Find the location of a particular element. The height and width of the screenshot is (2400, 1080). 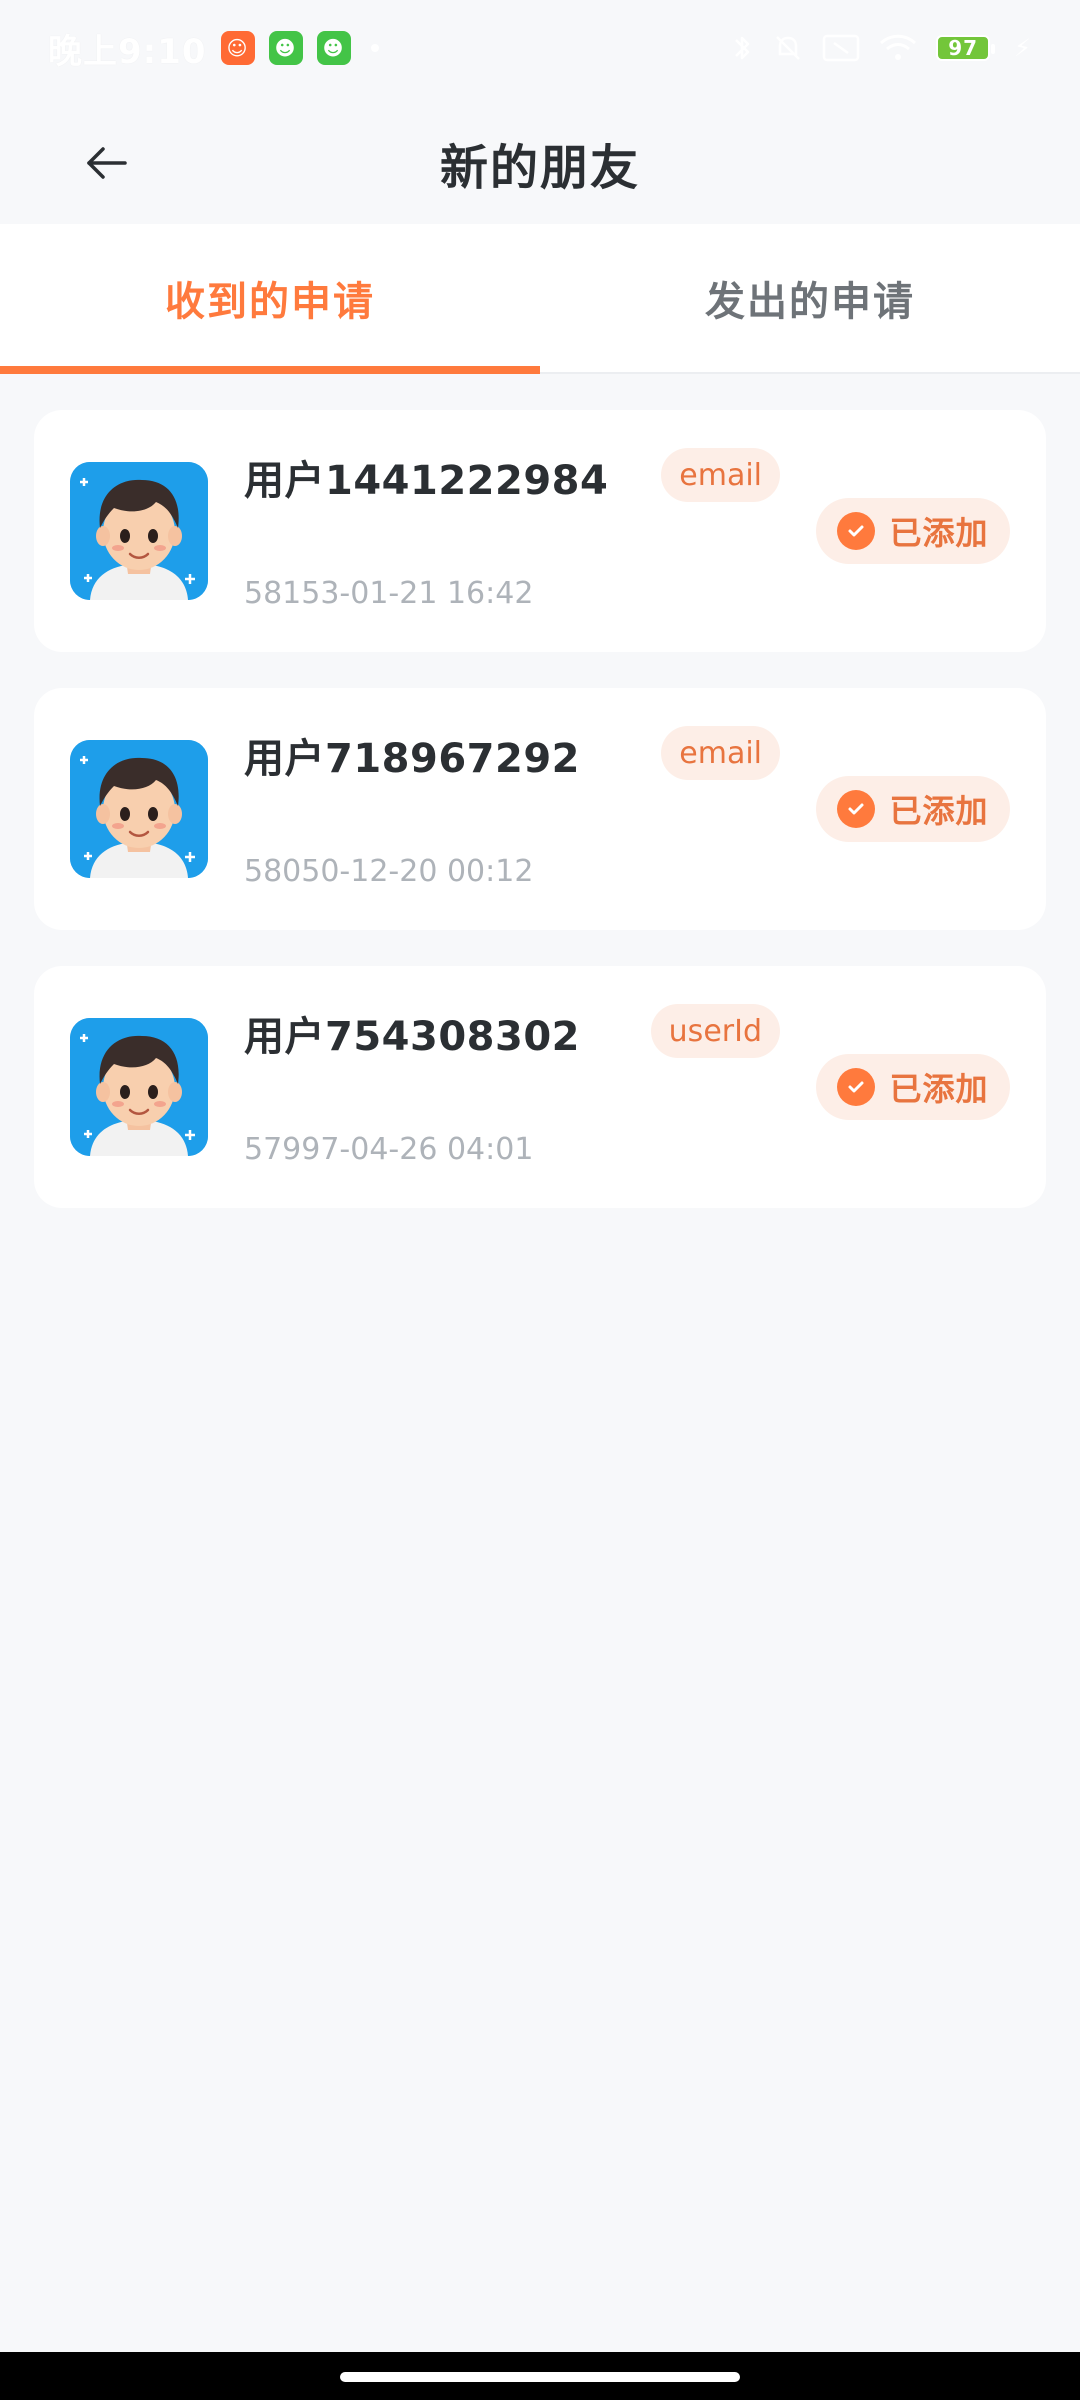

more-notifications-dot is located at coordinates (374, 48).